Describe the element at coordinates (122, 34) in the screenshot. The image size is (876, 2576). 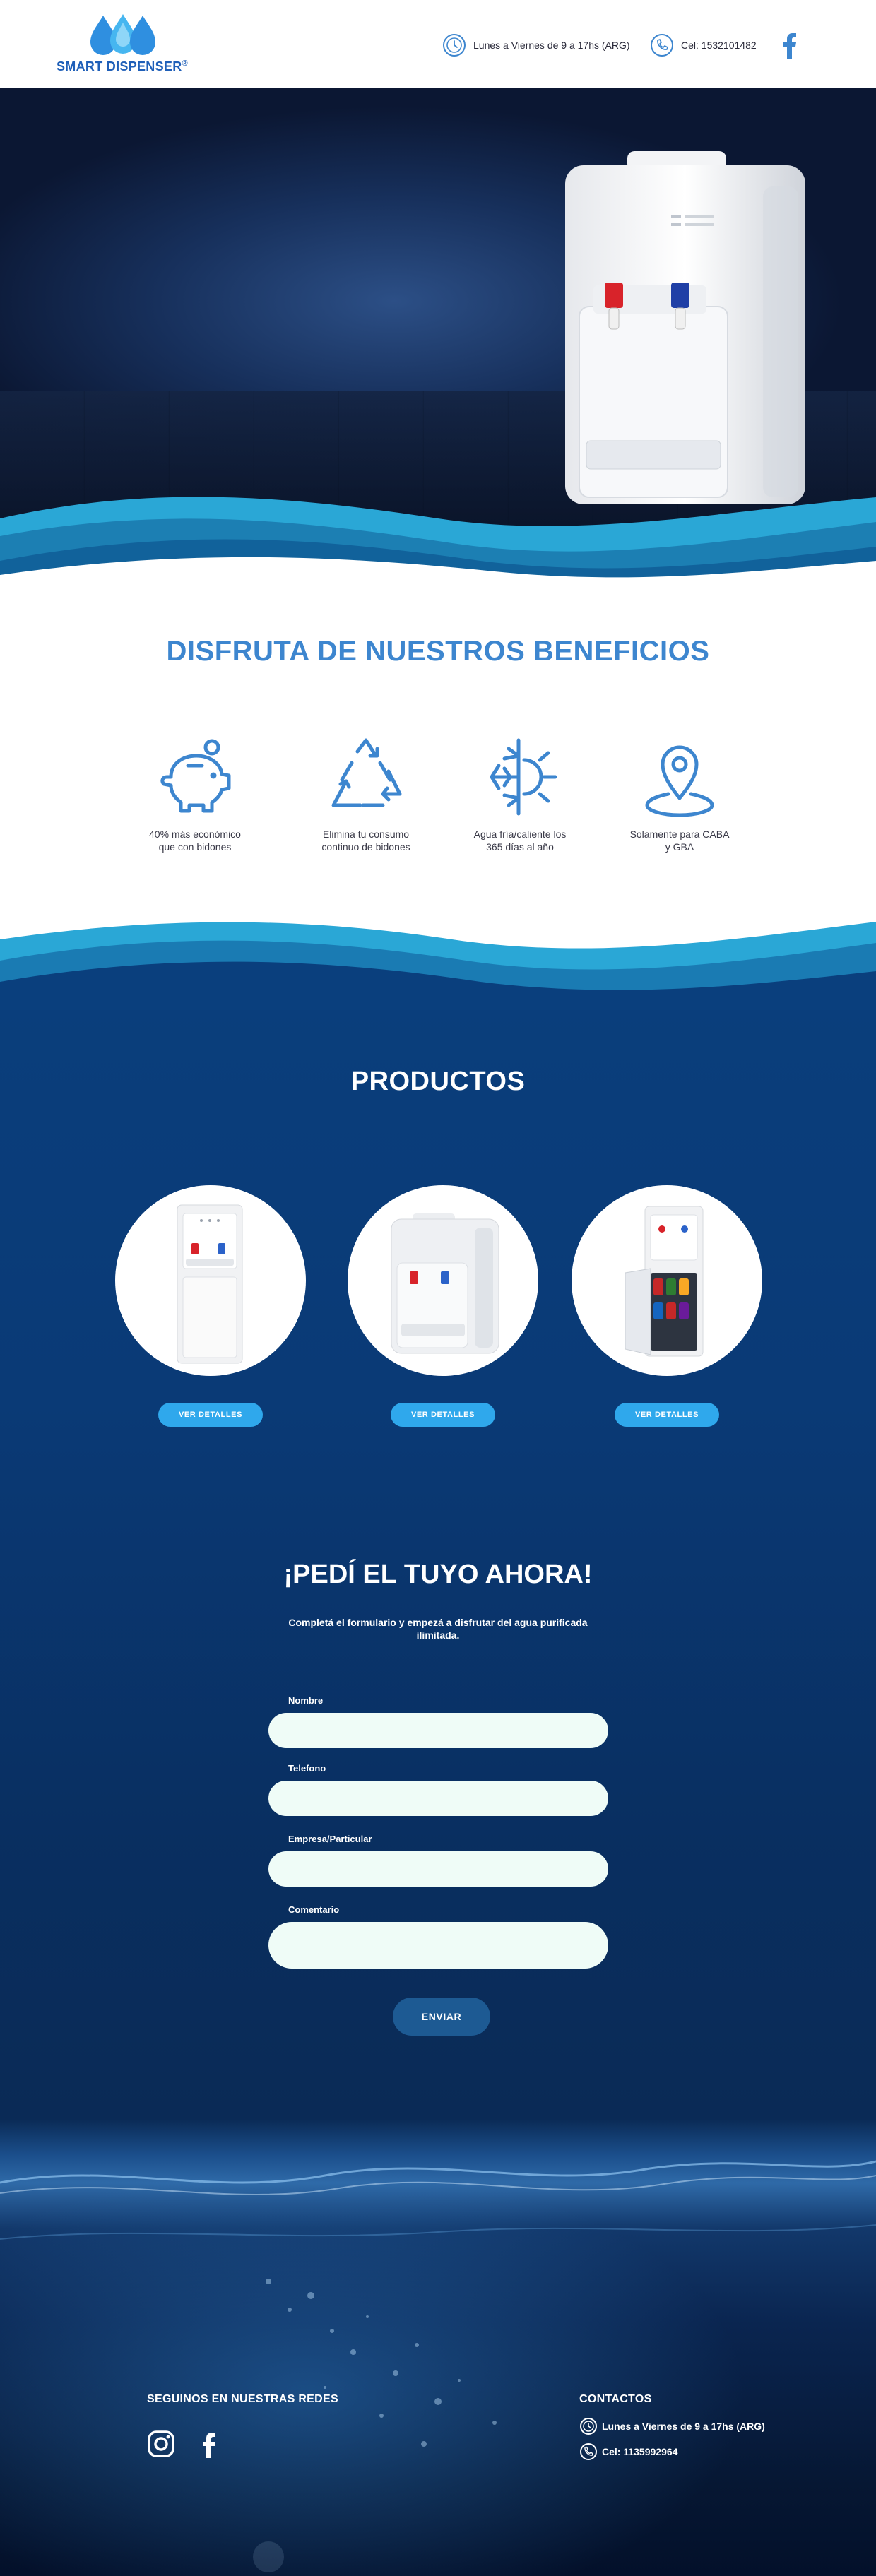
I see `water-drops-icon` at that location.